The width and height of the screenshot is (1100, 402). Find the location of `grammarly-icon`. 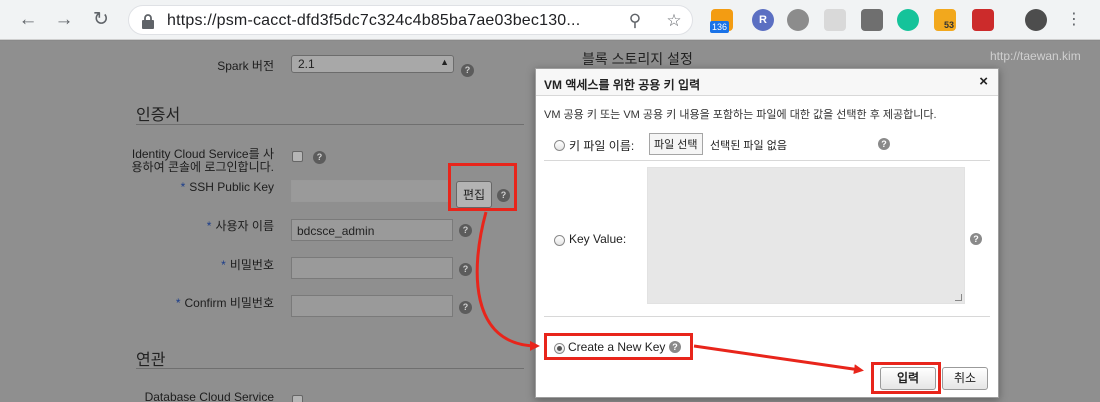

grammarly-icon is located at coordinates (908, 20).